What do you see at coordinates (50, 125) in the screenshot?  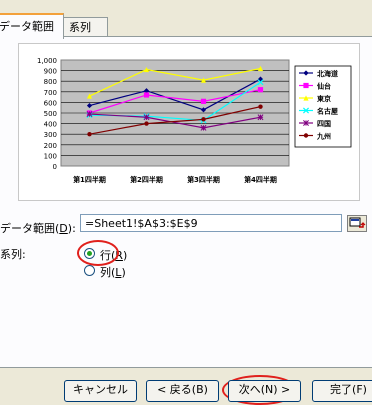 I see `y-tick-label: 400` at bounding box center [50, 125].